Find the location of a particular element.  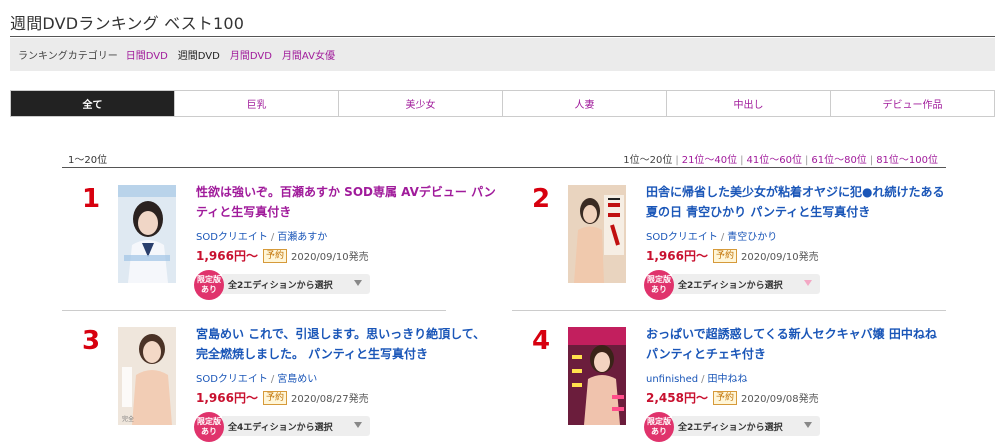

cover-image: 完全 is located at coordinates (147, 376).